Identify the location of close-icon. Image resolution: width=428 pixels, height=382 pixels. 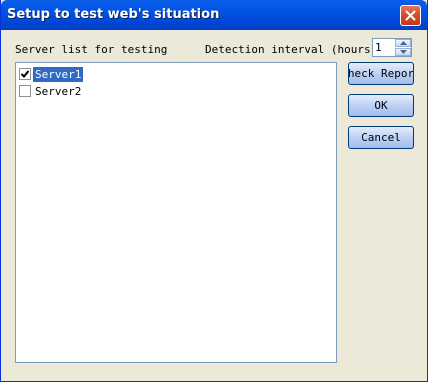
(410, 15).